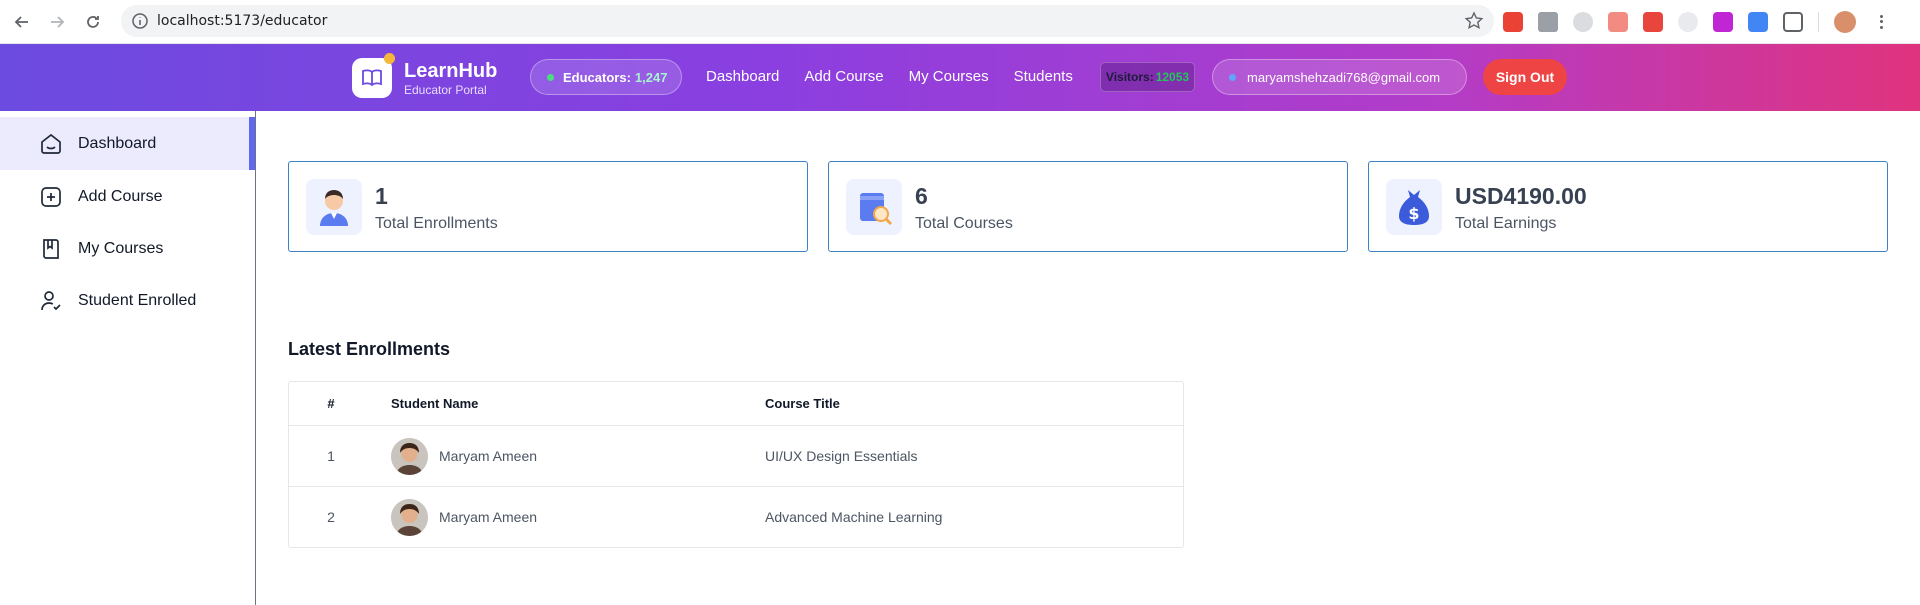  What do you see at coordinates (51, 301) in the screenshot?
I see `user-check-icon` at bounding box center [51, 301].